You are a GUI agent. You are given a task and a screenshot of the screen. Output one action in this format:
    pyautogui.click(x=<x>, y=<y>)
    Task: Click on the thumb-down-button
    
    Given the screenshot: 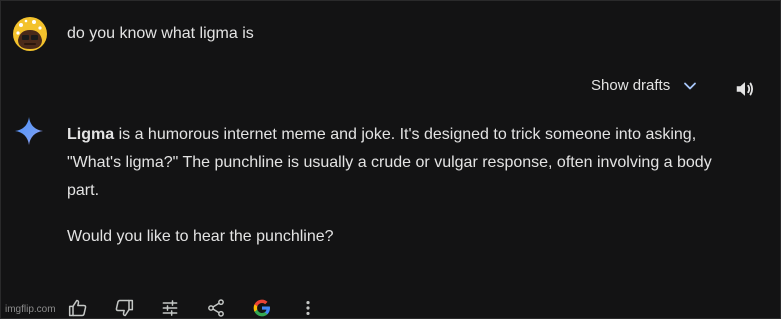 What is the action you would take?
    pyautogui.click(x=124, y=308)
    